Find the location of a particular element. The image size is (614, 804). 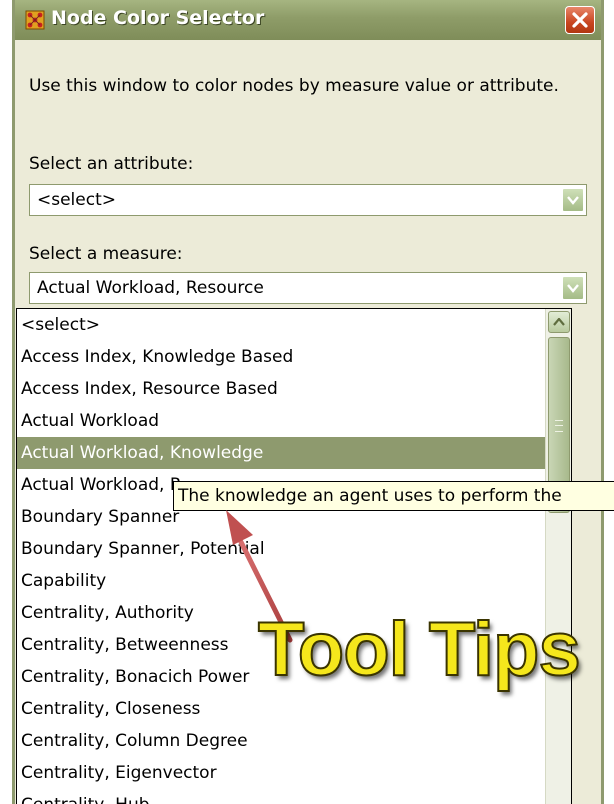

grip-icon is located at coordinates (559, 426).